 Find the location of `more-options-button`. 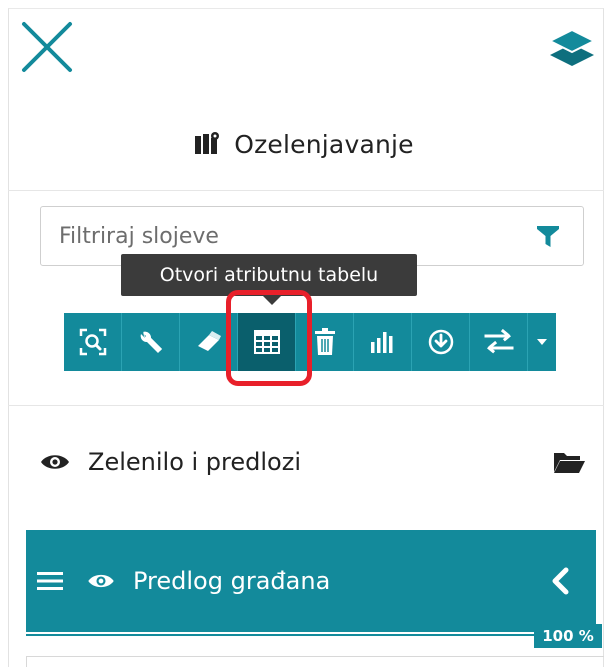

more-options-button is located at coordinates (542, 342).